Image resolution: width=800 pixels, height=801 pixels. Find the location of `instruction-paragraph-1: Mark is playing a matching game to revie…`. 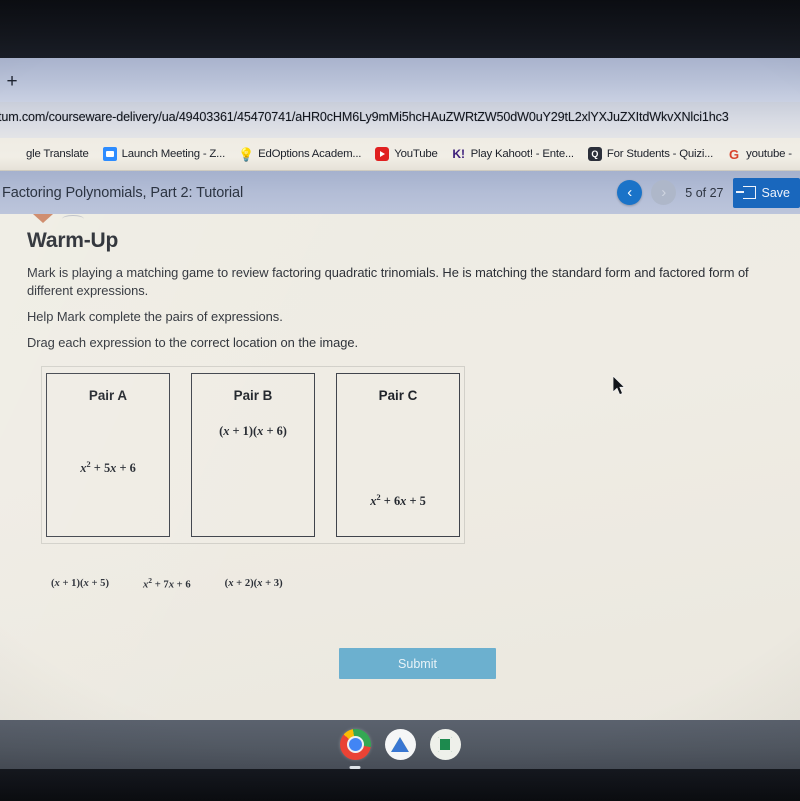

instruction-paragraph-1: Mark is playing a matching game to revie… is located at coordinates (388, 281).